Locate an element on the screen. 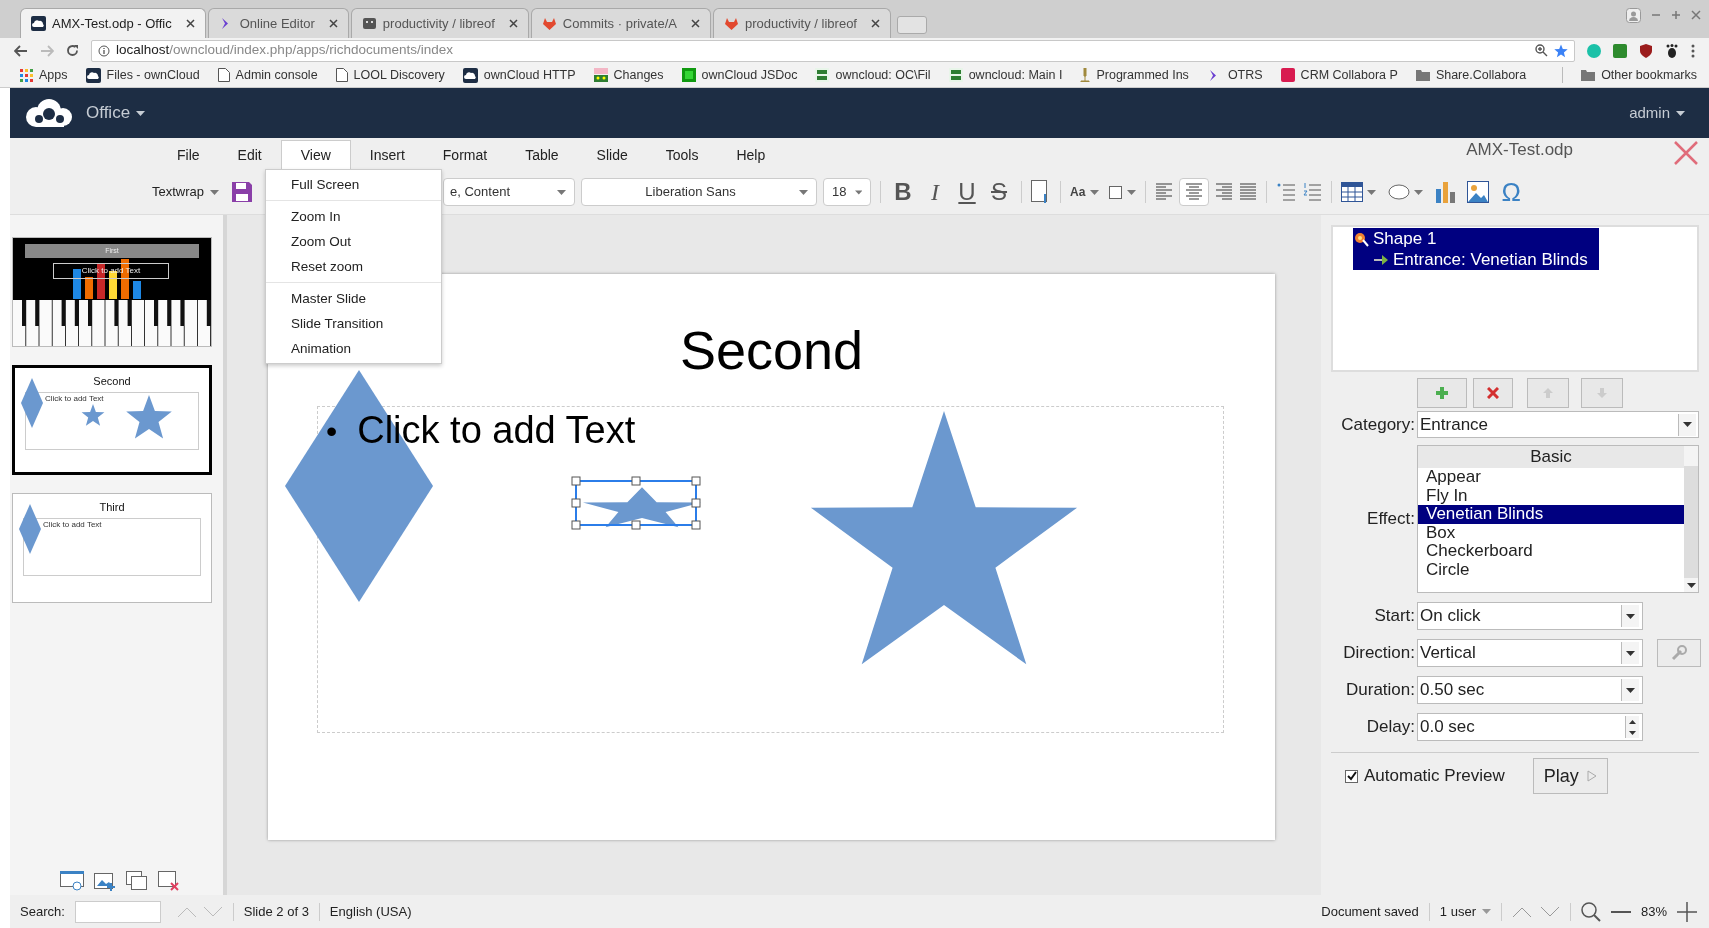 The width and height of the screenshot is (1709, 928). user-icon is located at coordinates (1633, 15).